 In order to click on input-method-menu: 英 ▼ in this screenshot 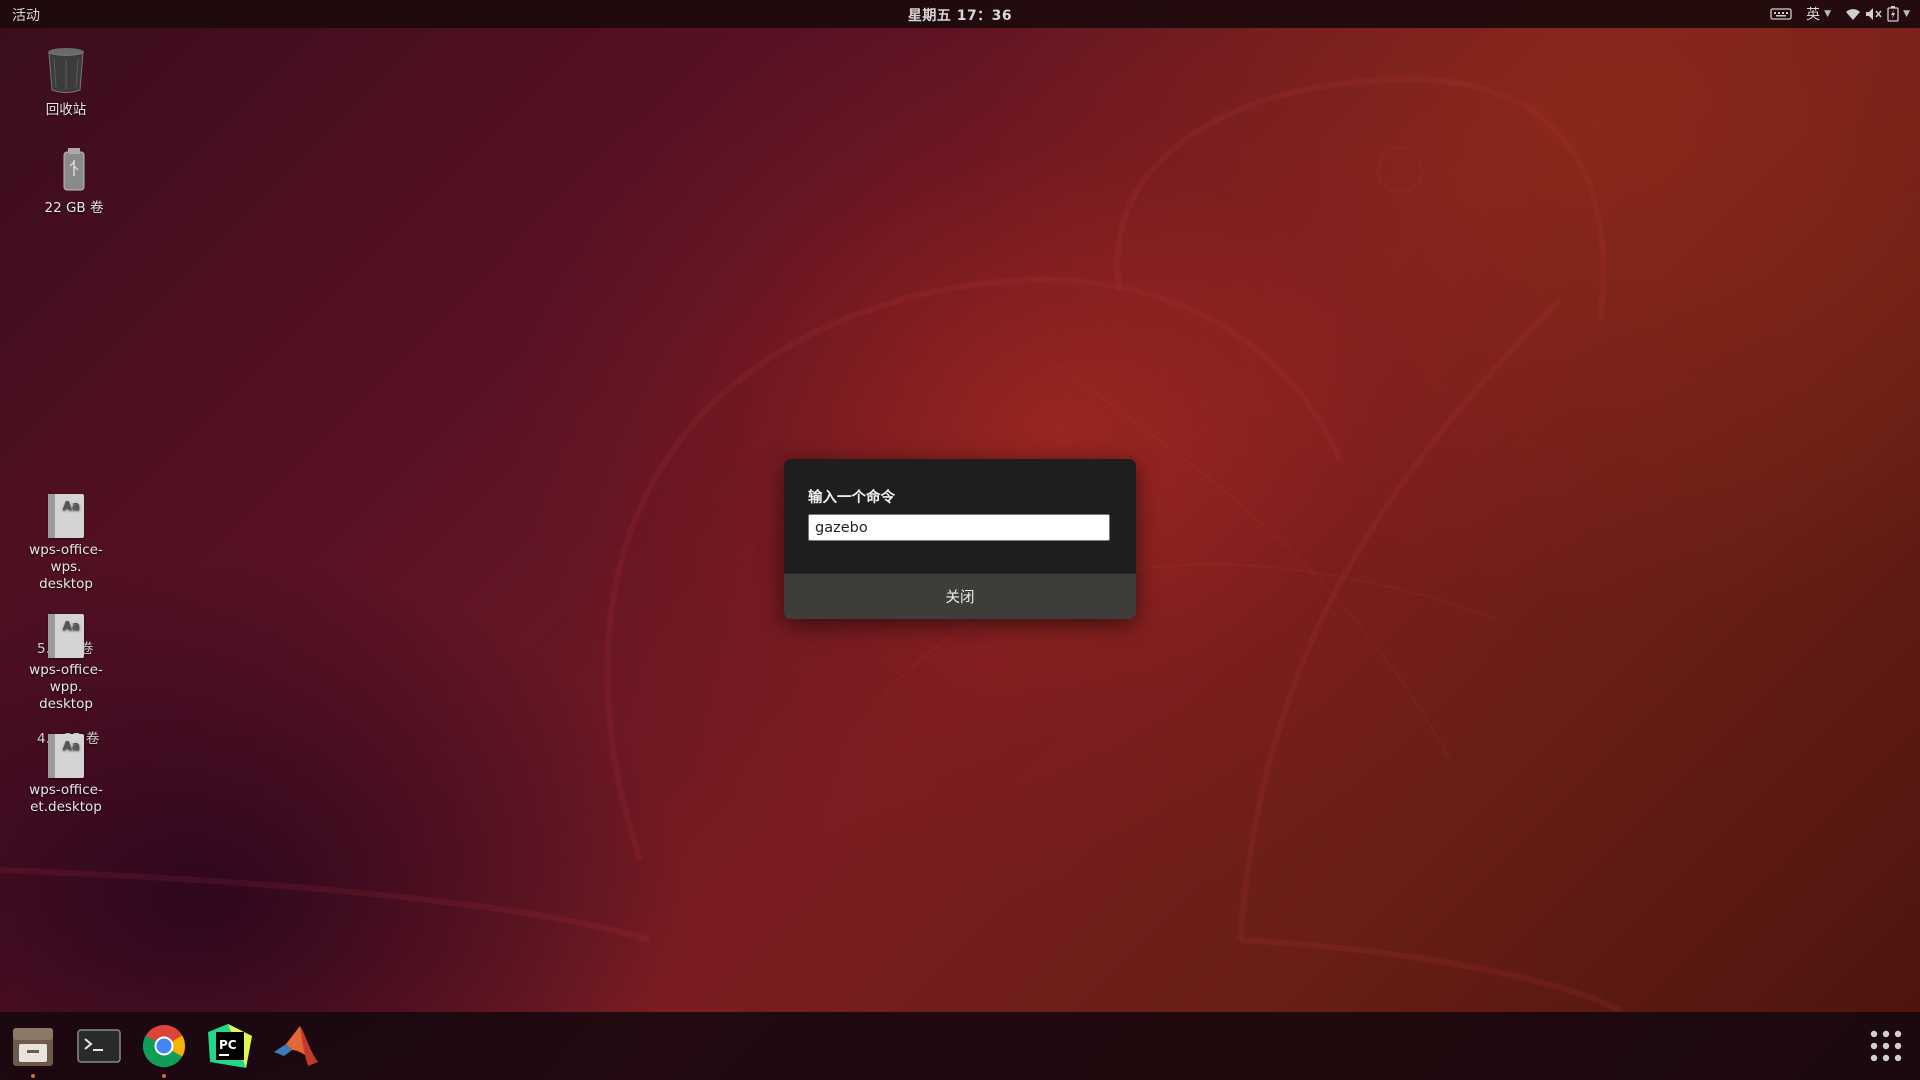, I will do `click(1818, 14)`.